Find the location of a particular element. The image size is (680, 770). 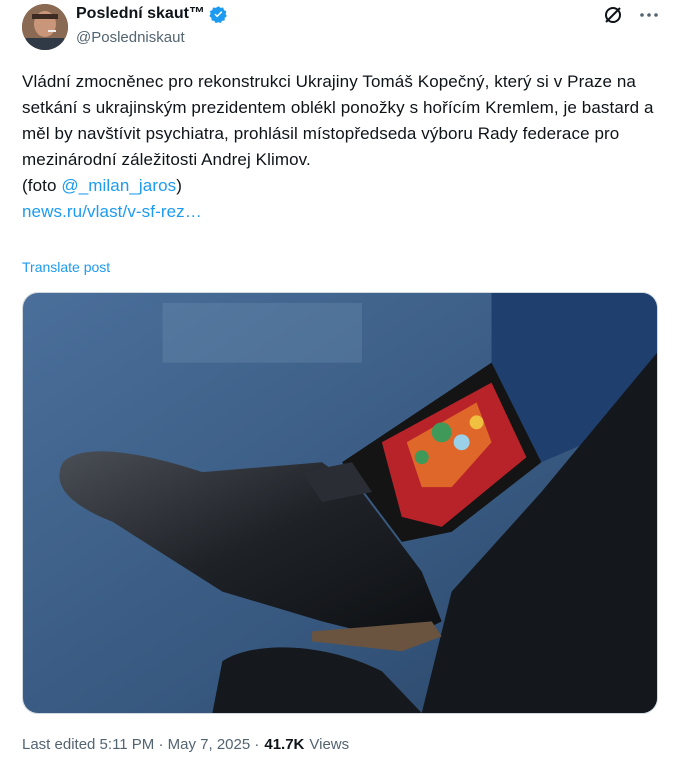

mention-link: @_milan_jaros is located at coordinates (118, 185).